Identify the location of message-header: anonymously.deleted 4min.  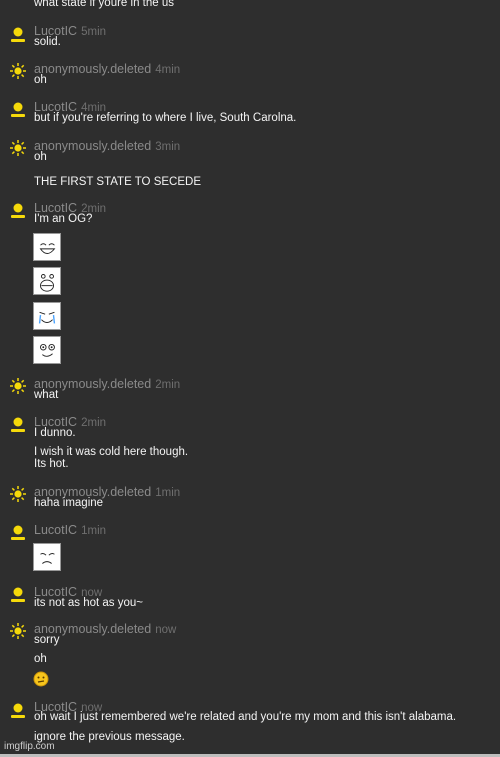
(107, 69).